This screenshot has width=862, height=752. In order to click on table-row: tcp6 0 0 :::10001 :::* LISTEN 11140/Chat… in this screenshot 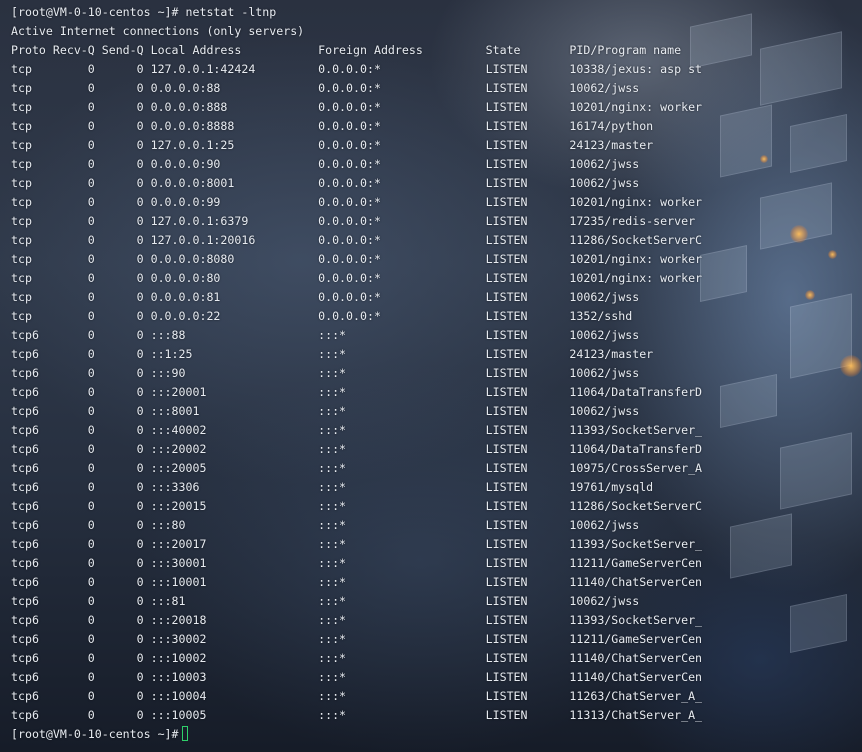, I will do `click(357, 582)`.